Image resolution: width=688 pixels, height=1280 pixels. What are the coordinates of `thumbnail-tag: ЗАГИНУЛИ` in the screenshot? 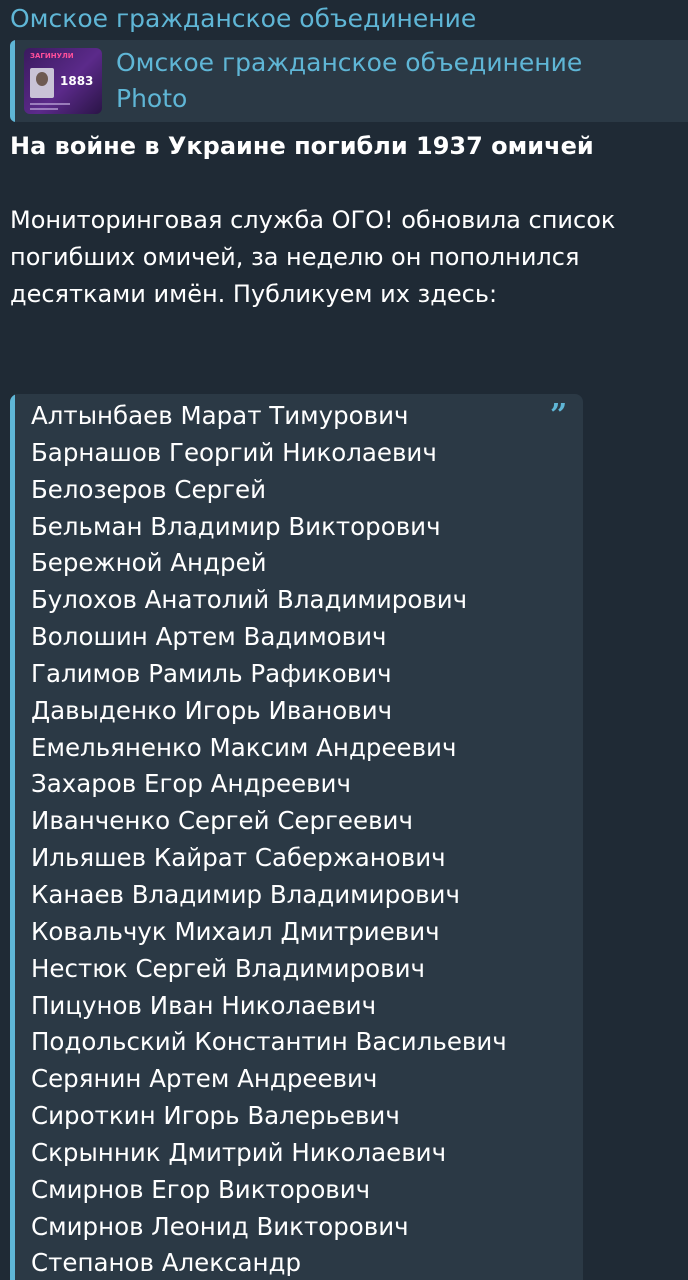 It's located at (52, 56).